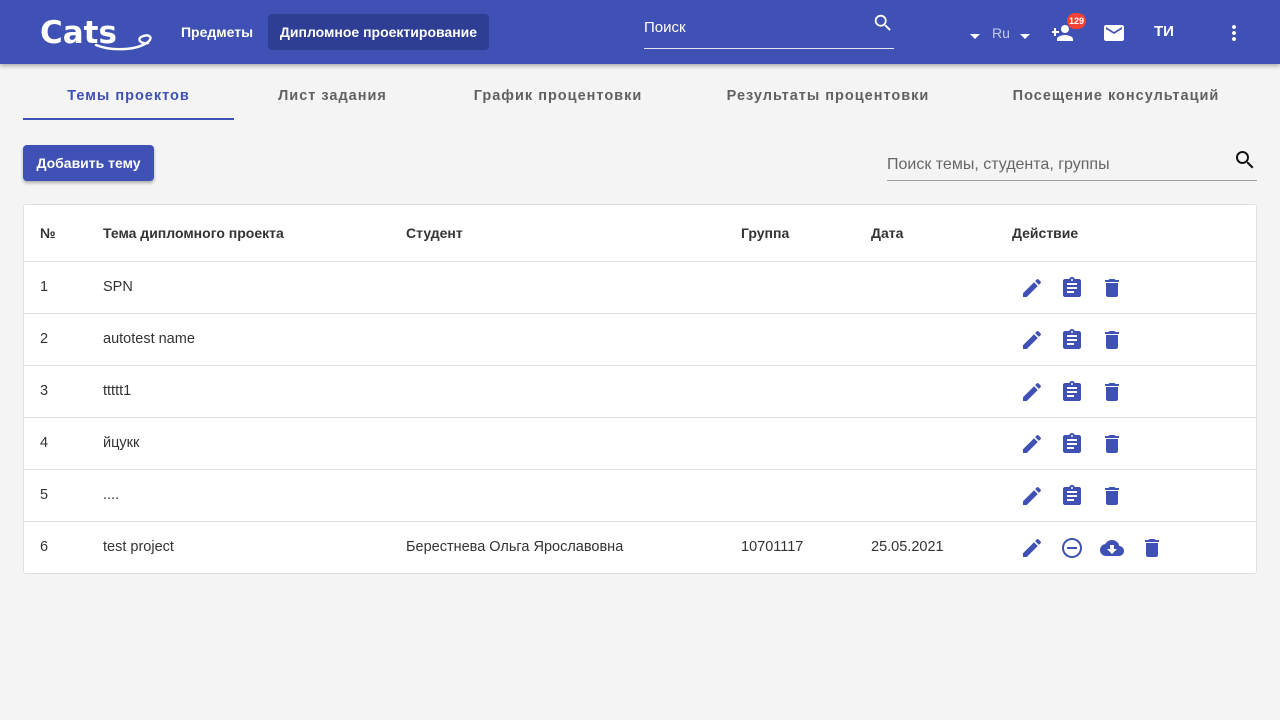 This screenshot has height=720, width=1280. I want to click on table-row: 3 ttttt1, so click(640, 392).